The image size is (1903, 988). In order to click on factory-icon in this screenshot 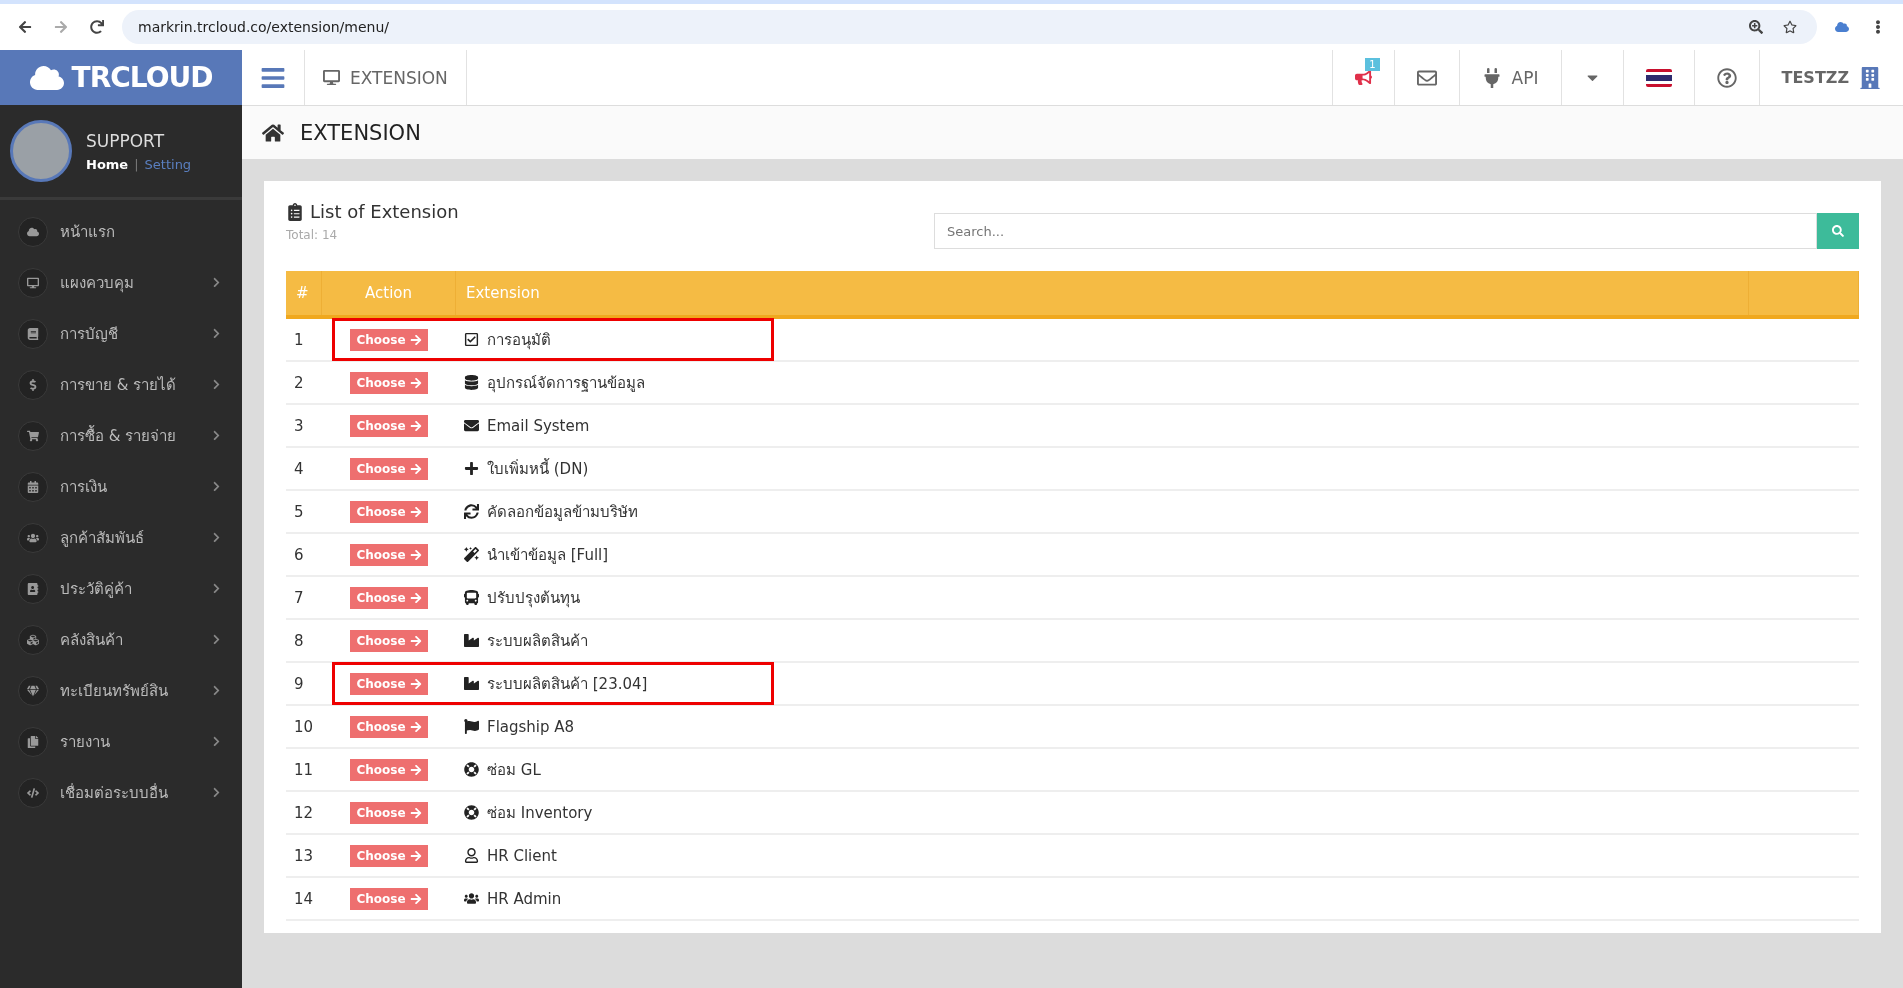, I will do `click(471, 640)`.